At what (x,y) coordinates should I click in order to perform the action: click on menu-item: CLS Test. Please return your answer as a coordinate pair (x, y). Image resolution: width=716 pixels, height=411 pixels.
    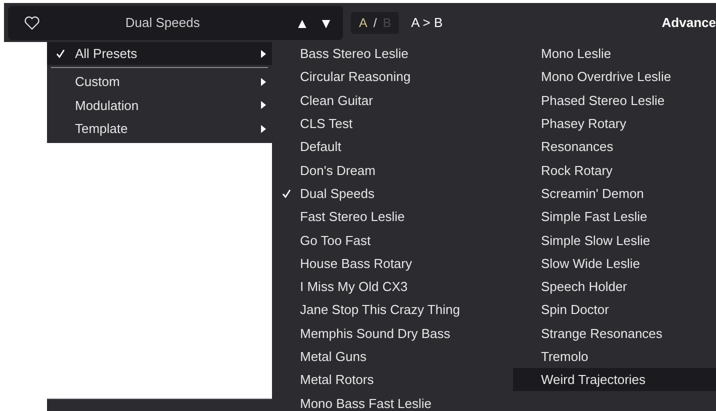
    Looking at the image, I should click on (392, 124).